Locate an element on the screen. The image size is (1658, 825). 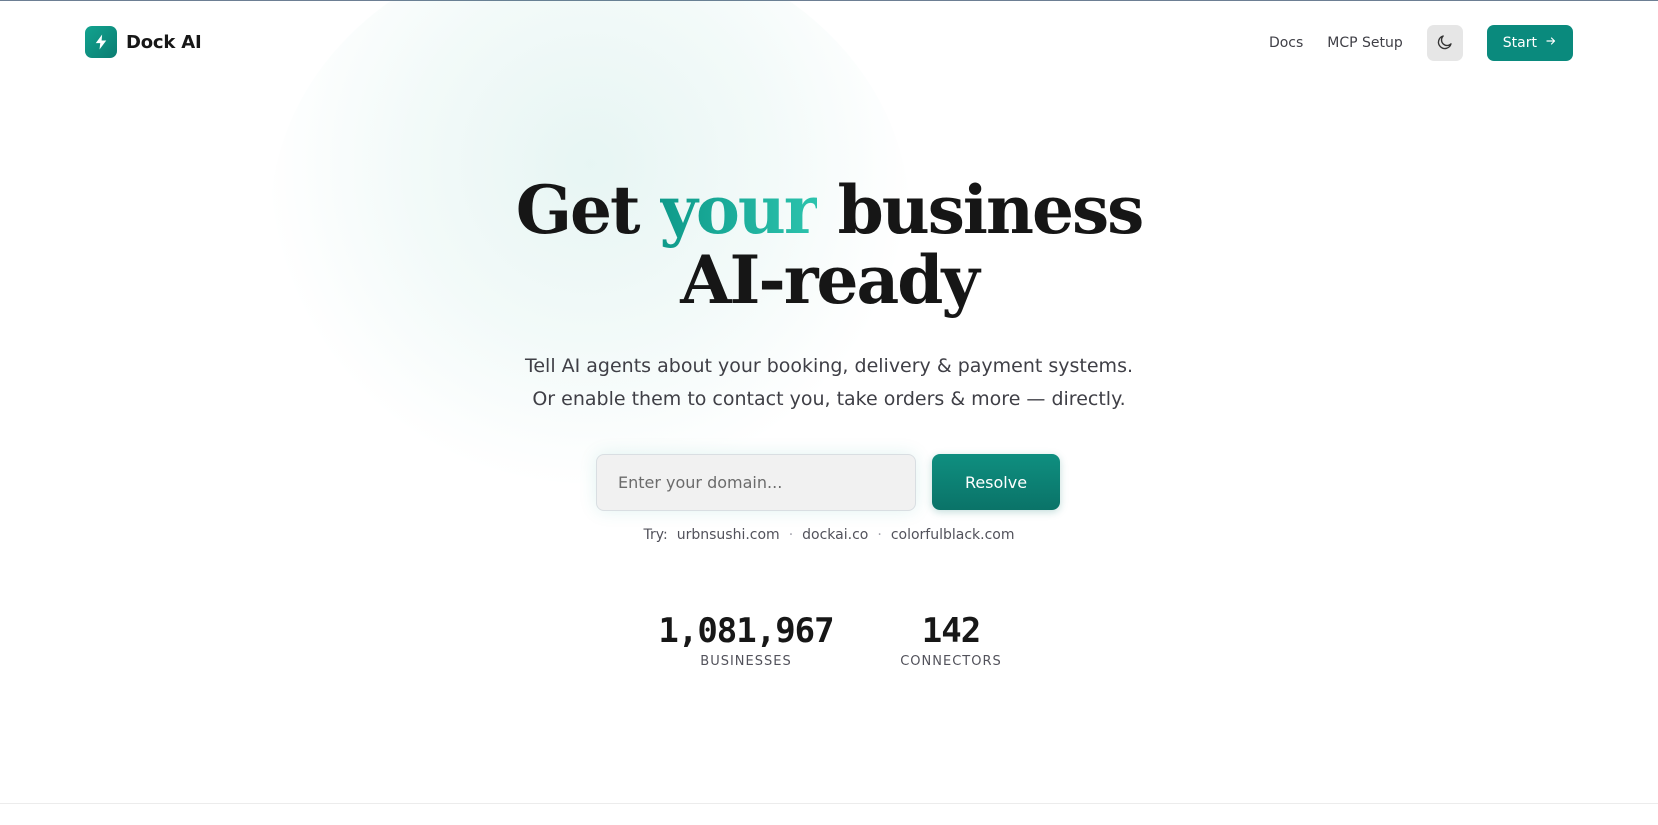
start-button: Start is located at coordinates (1529, 43).